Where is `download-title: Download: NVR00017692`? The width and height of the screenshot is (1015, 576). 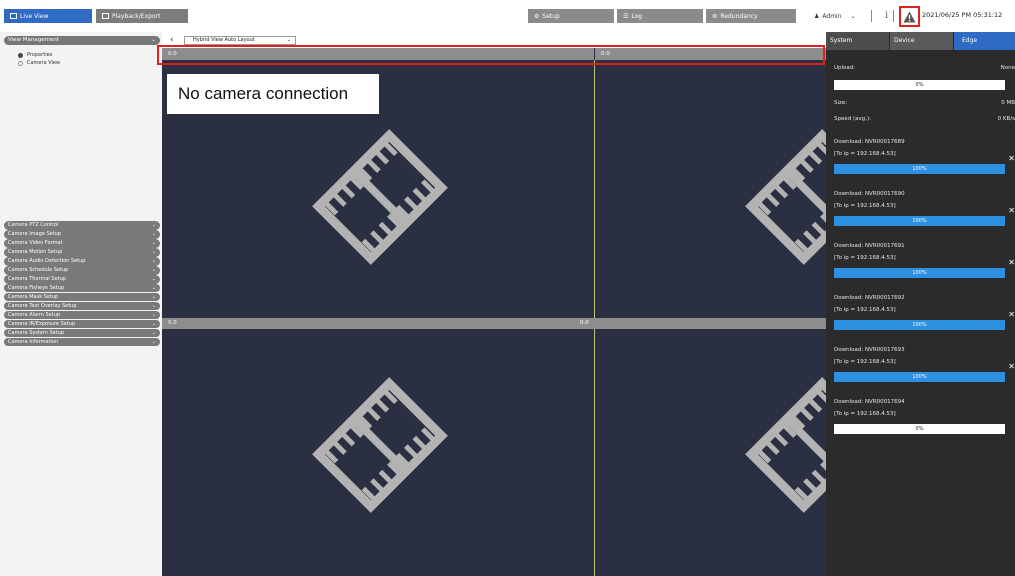
download-title: Download: NVR00017692 is located at coordinates (869, 298).